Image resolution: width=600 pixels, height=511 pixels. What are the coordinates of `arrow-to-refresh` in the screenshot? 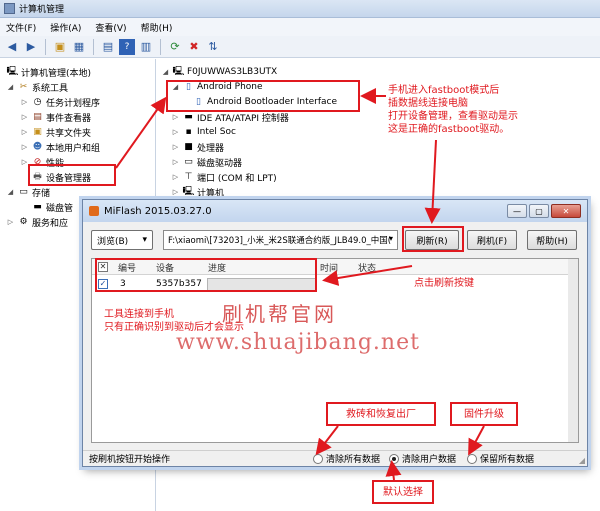 It's located at (432, 181).